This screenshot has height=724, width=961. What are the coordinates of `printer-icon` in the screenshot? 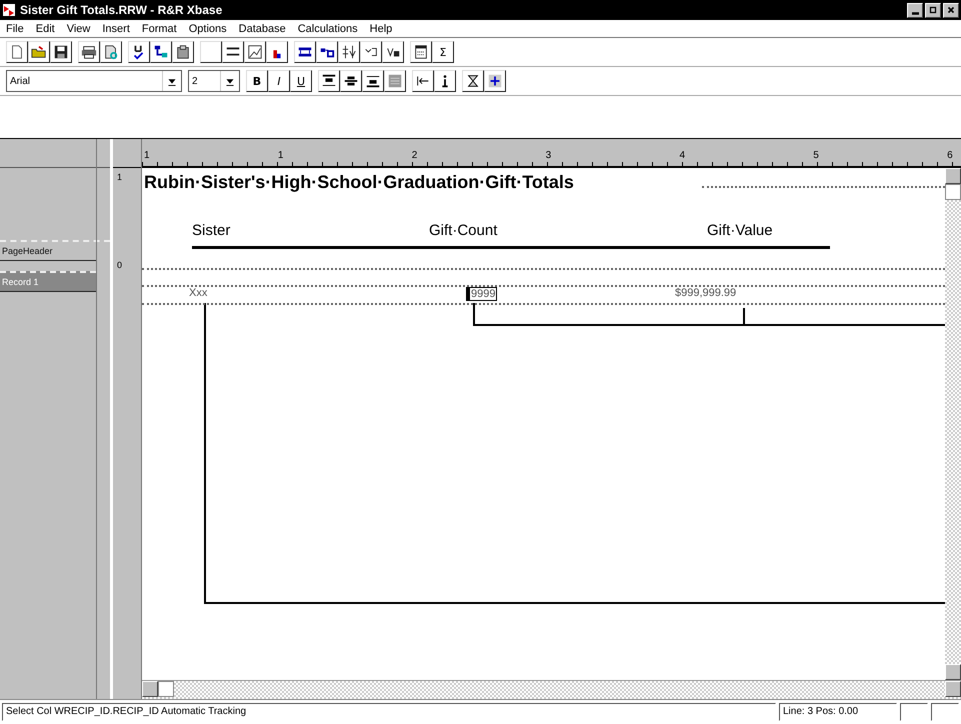 It's located at (89, 52).